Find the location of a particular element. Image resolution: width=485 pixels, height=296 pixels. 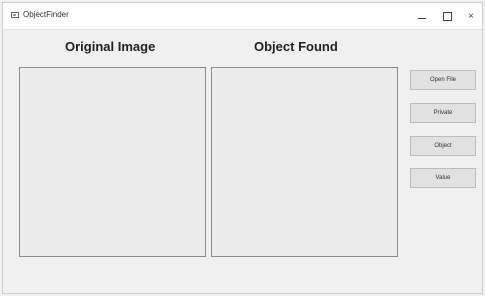

close-icon: × is located at coordinates (471, 16).